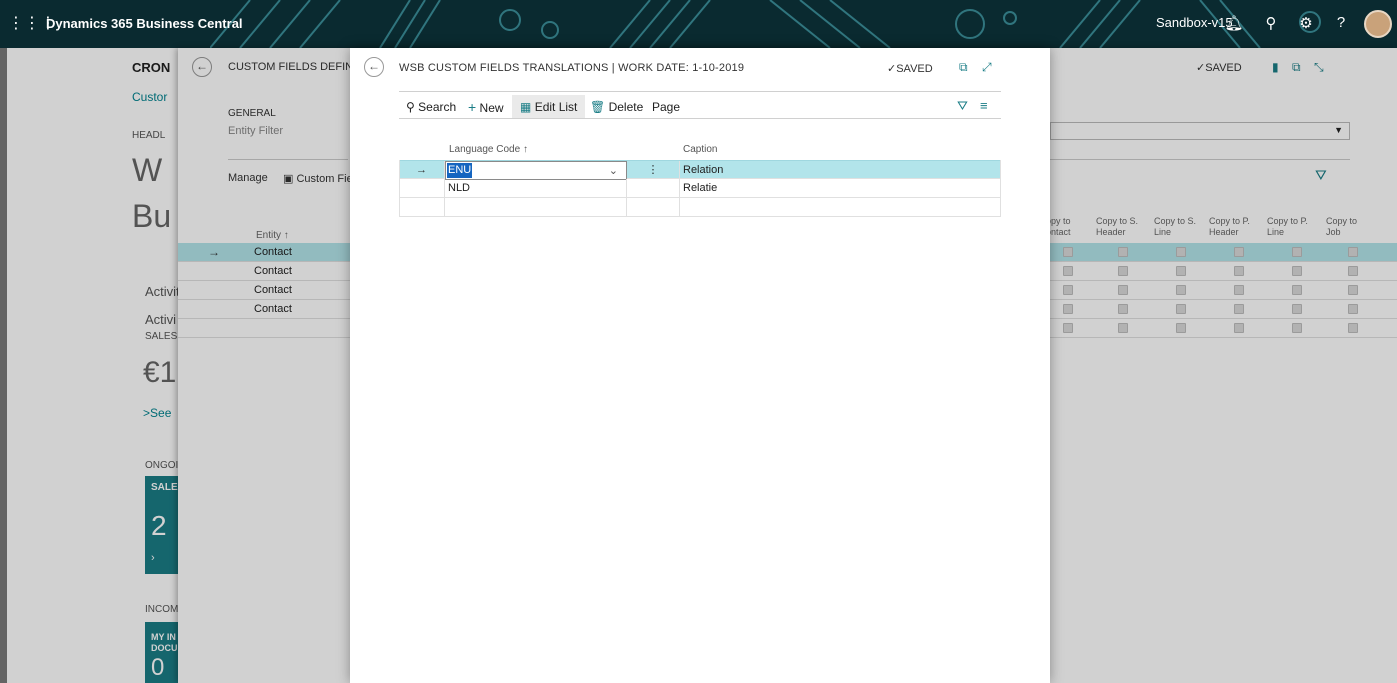 The height and width of the screenshot is (683, 1397). I want to click on delete-action: 🗑︎ Delete, so click(616, 107).